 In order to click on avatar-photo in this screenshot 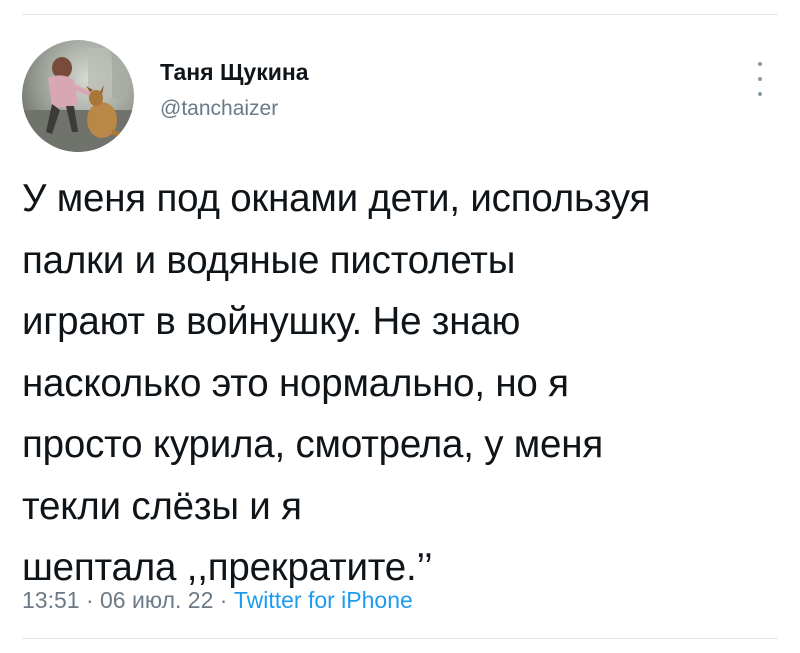, I will do `click(78, 96)`.